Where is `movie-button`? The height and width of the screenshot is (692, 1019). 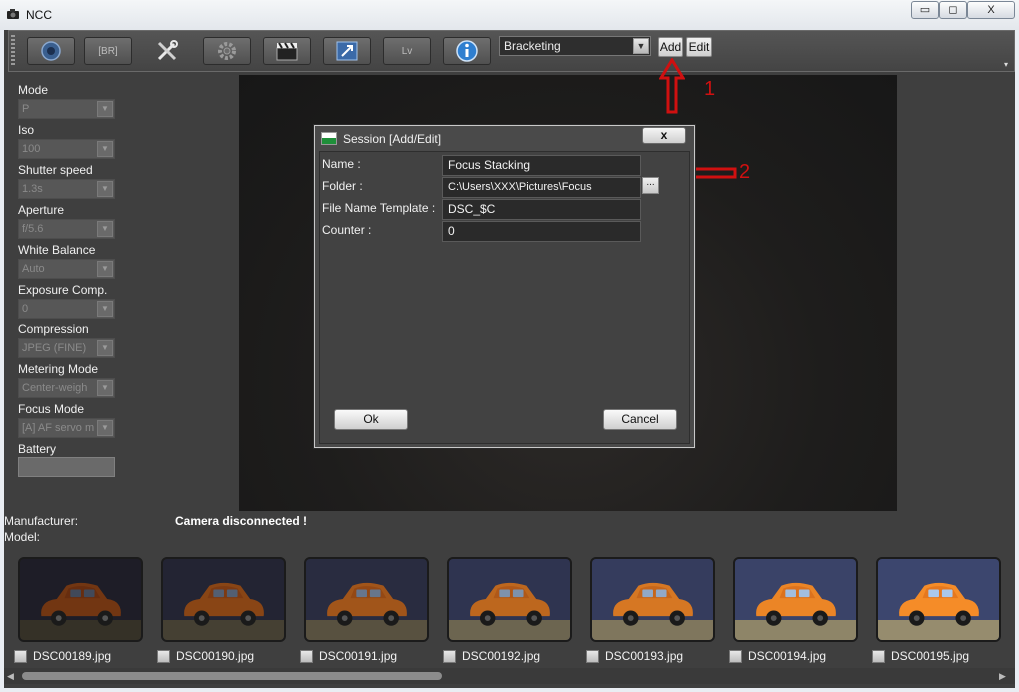 movie-button is located at coordinates (287, 51).